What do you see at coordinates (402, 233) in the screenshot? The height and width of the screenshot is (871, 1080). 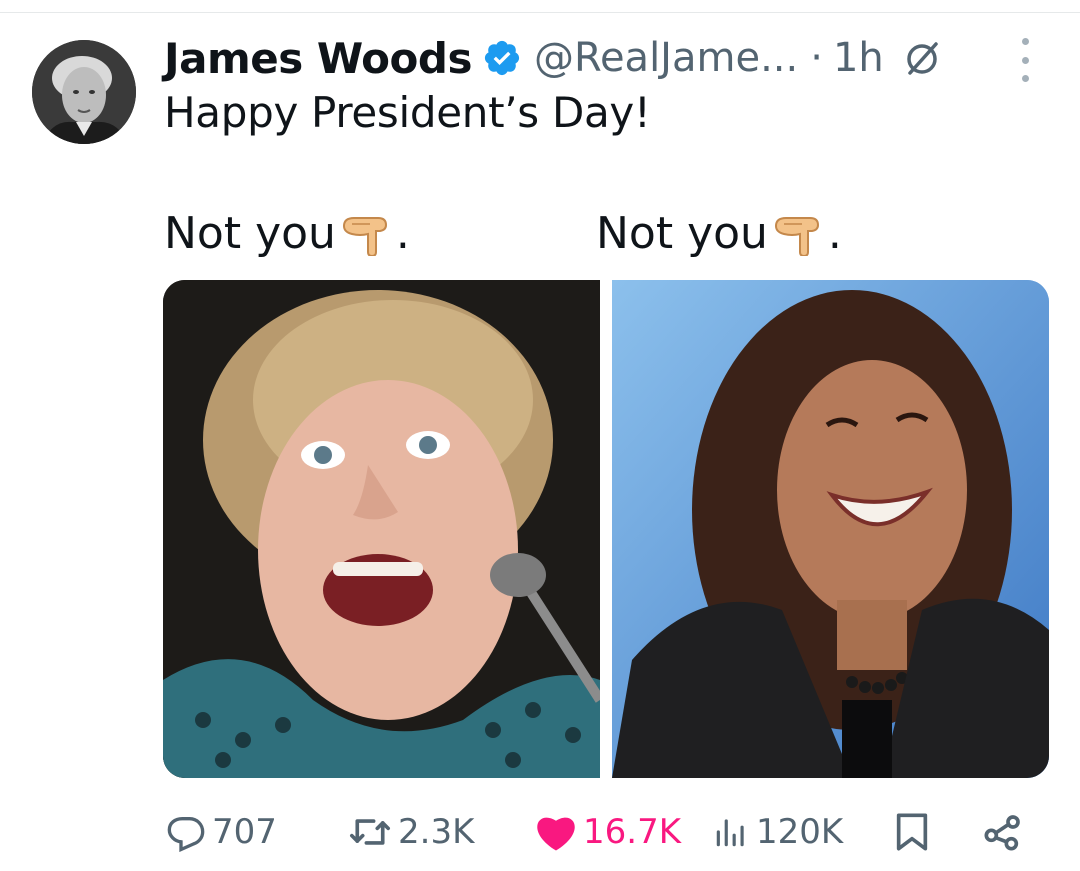 I see `caption-left-suffix: .` at bounding box center [402, 233].